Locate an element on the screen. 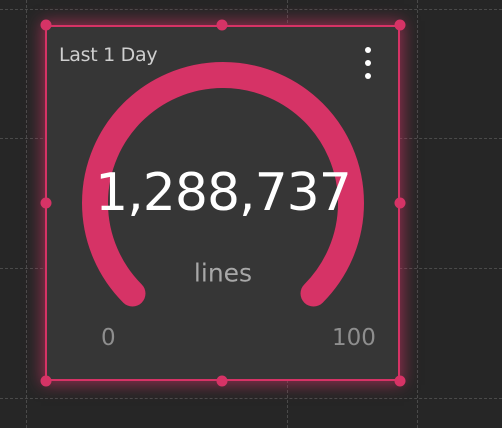 The width and height of the screenshot is (502, 428). metric-value: 1,288,737 is located at coordinates (223, 193).